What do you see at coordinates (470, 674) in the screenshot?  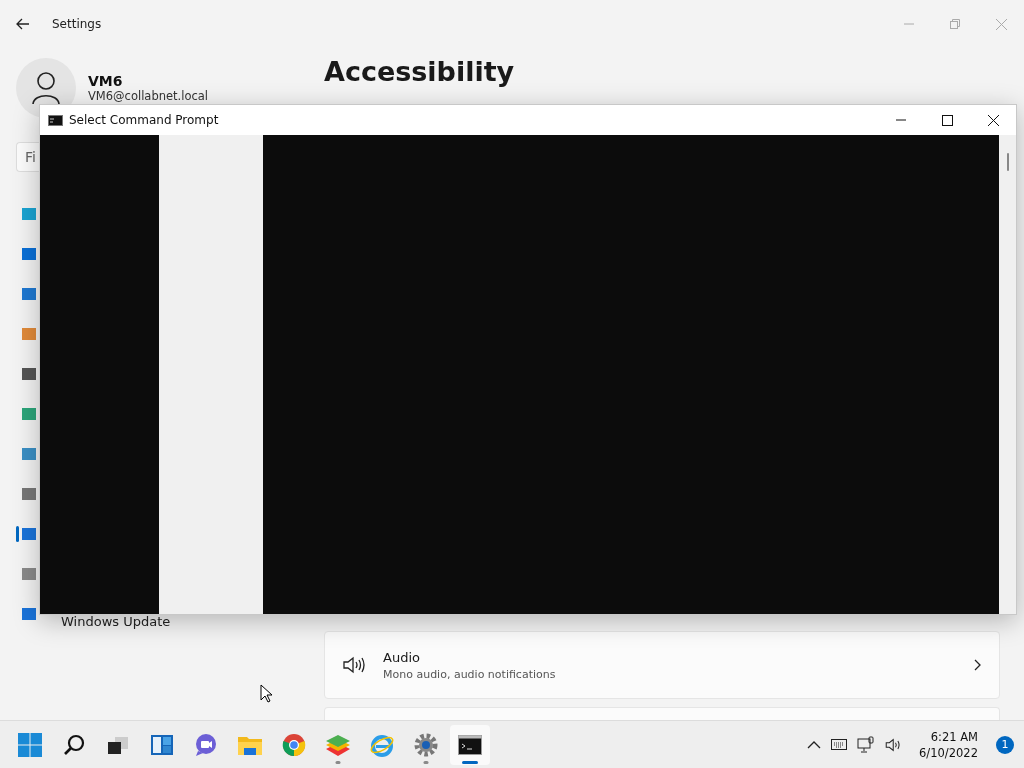 I see `card-subtitle: Mono audio, audio notifications` at bounding box center [470, 674].